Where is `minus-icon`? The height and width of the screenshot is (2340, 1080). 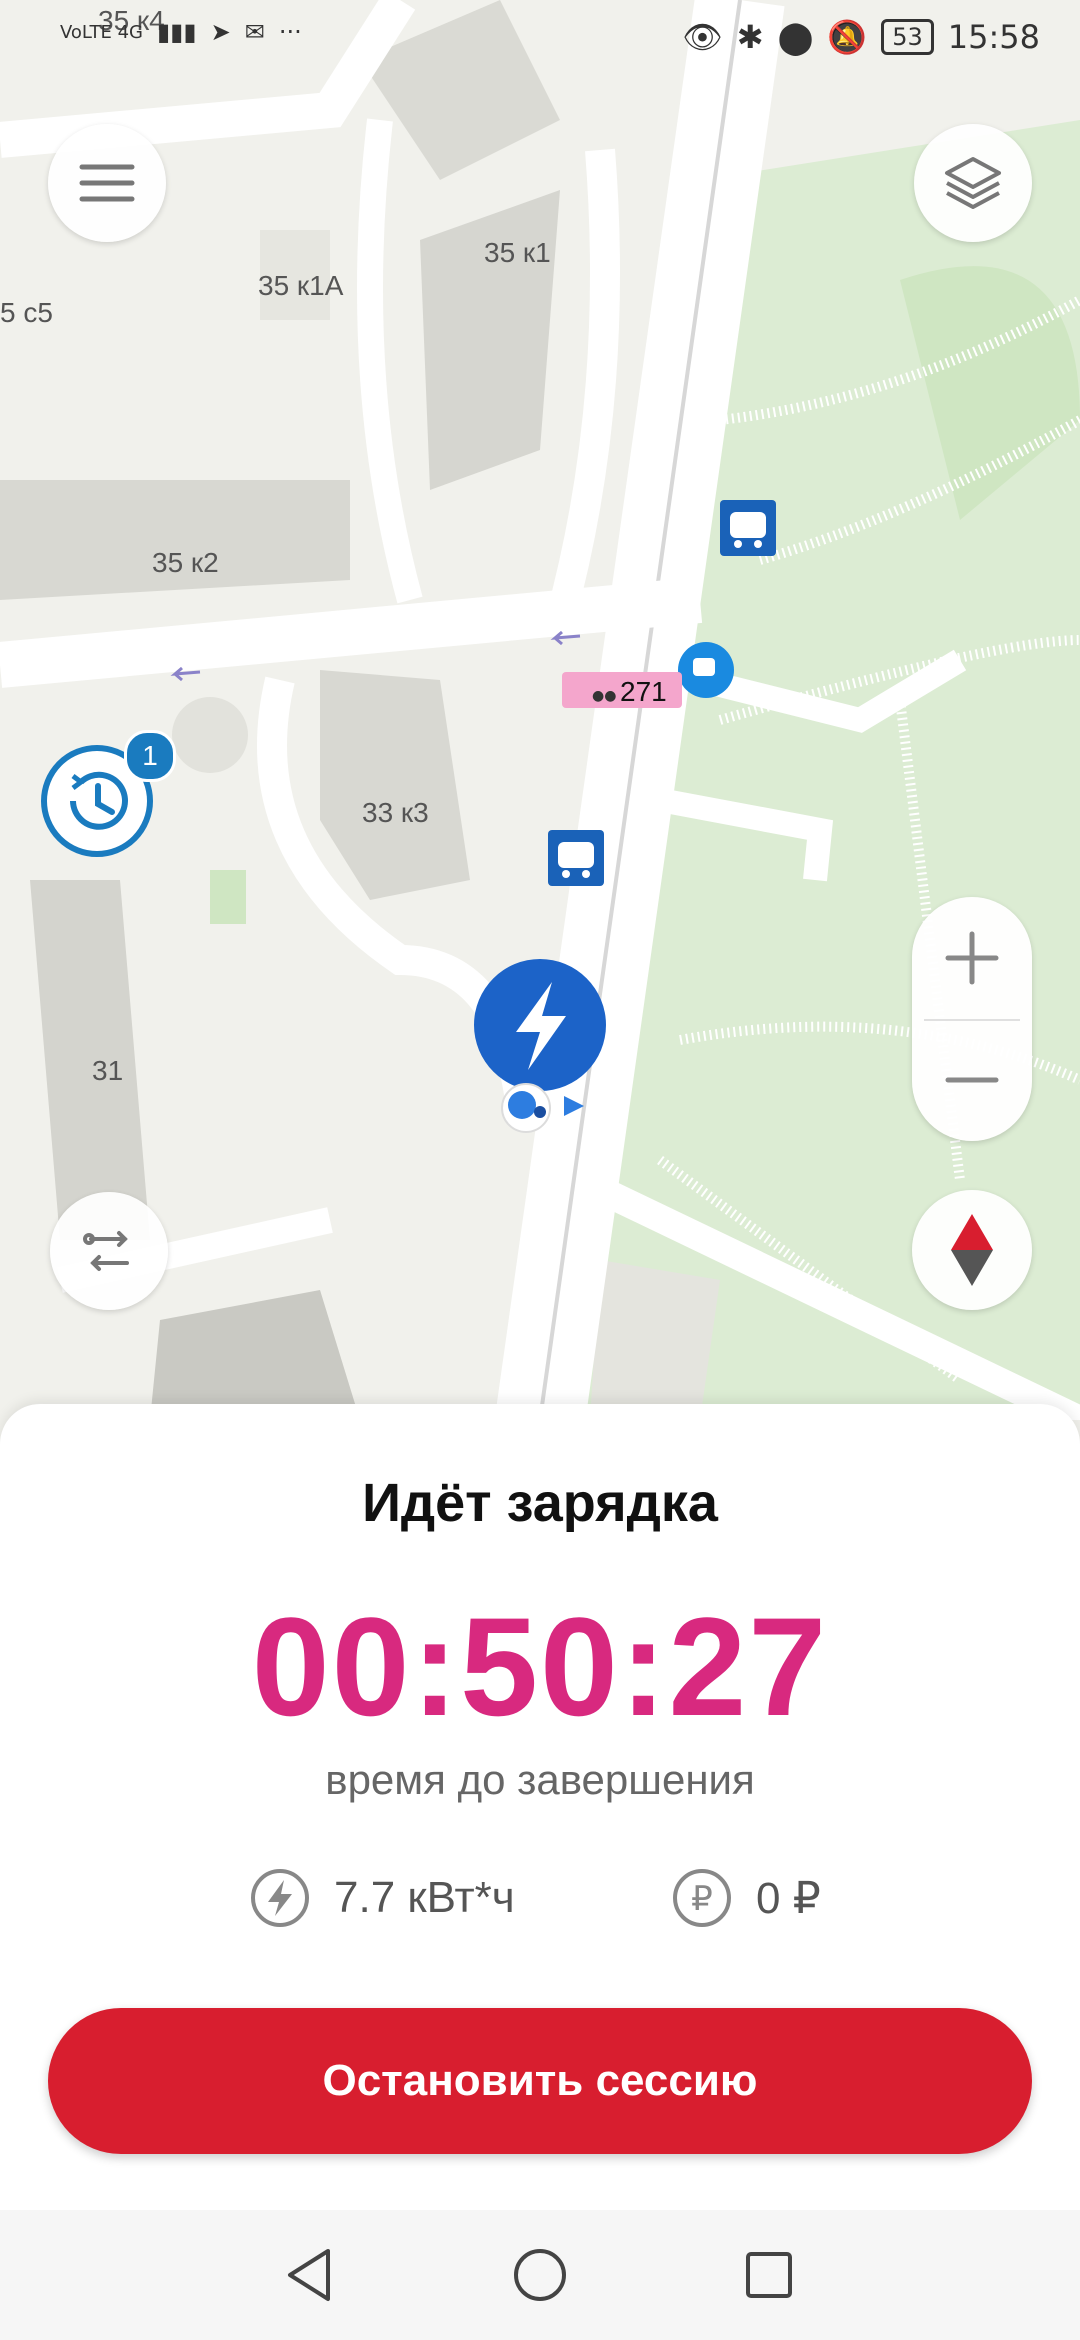 minus-icon is located at coordinates (972, 1080).